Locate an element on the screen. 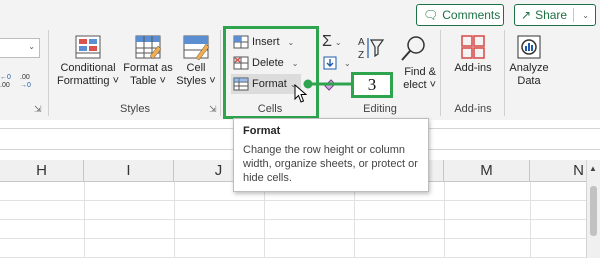 The height and width of the screenshot is (258, 600). column-header-h: H is located at coordinates (42, 171).